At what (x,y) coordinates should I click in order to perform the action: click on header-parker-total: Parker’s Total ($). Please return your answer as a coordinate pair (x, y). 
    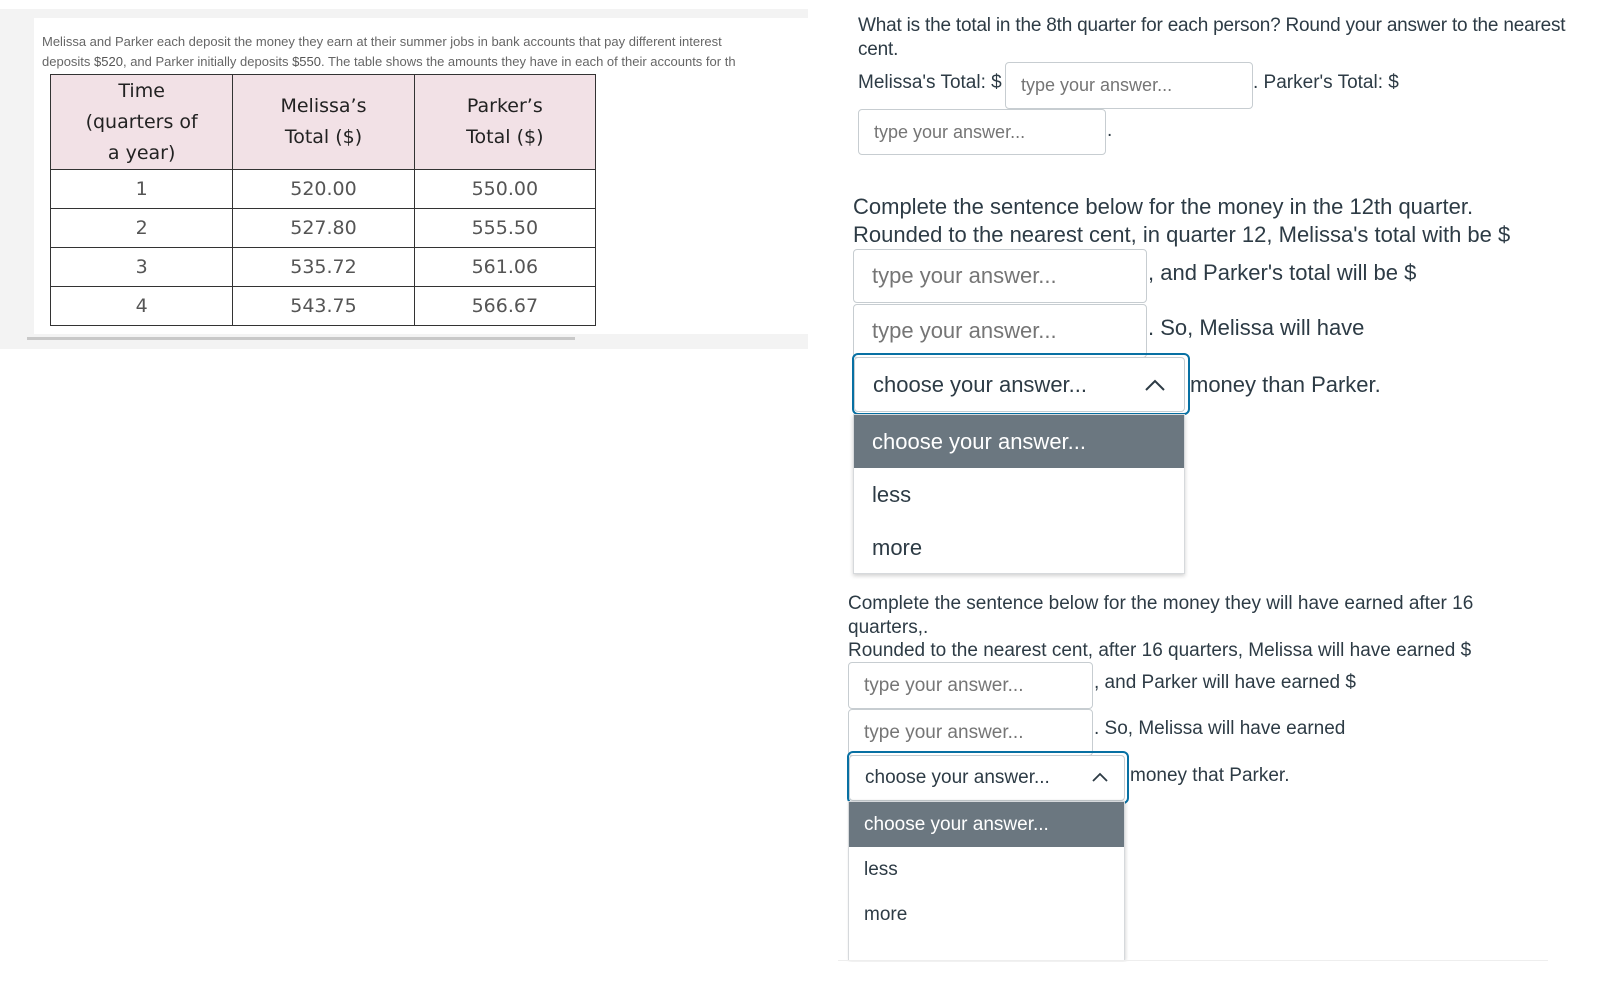
    Looking at the image, I should click on (505, 122).